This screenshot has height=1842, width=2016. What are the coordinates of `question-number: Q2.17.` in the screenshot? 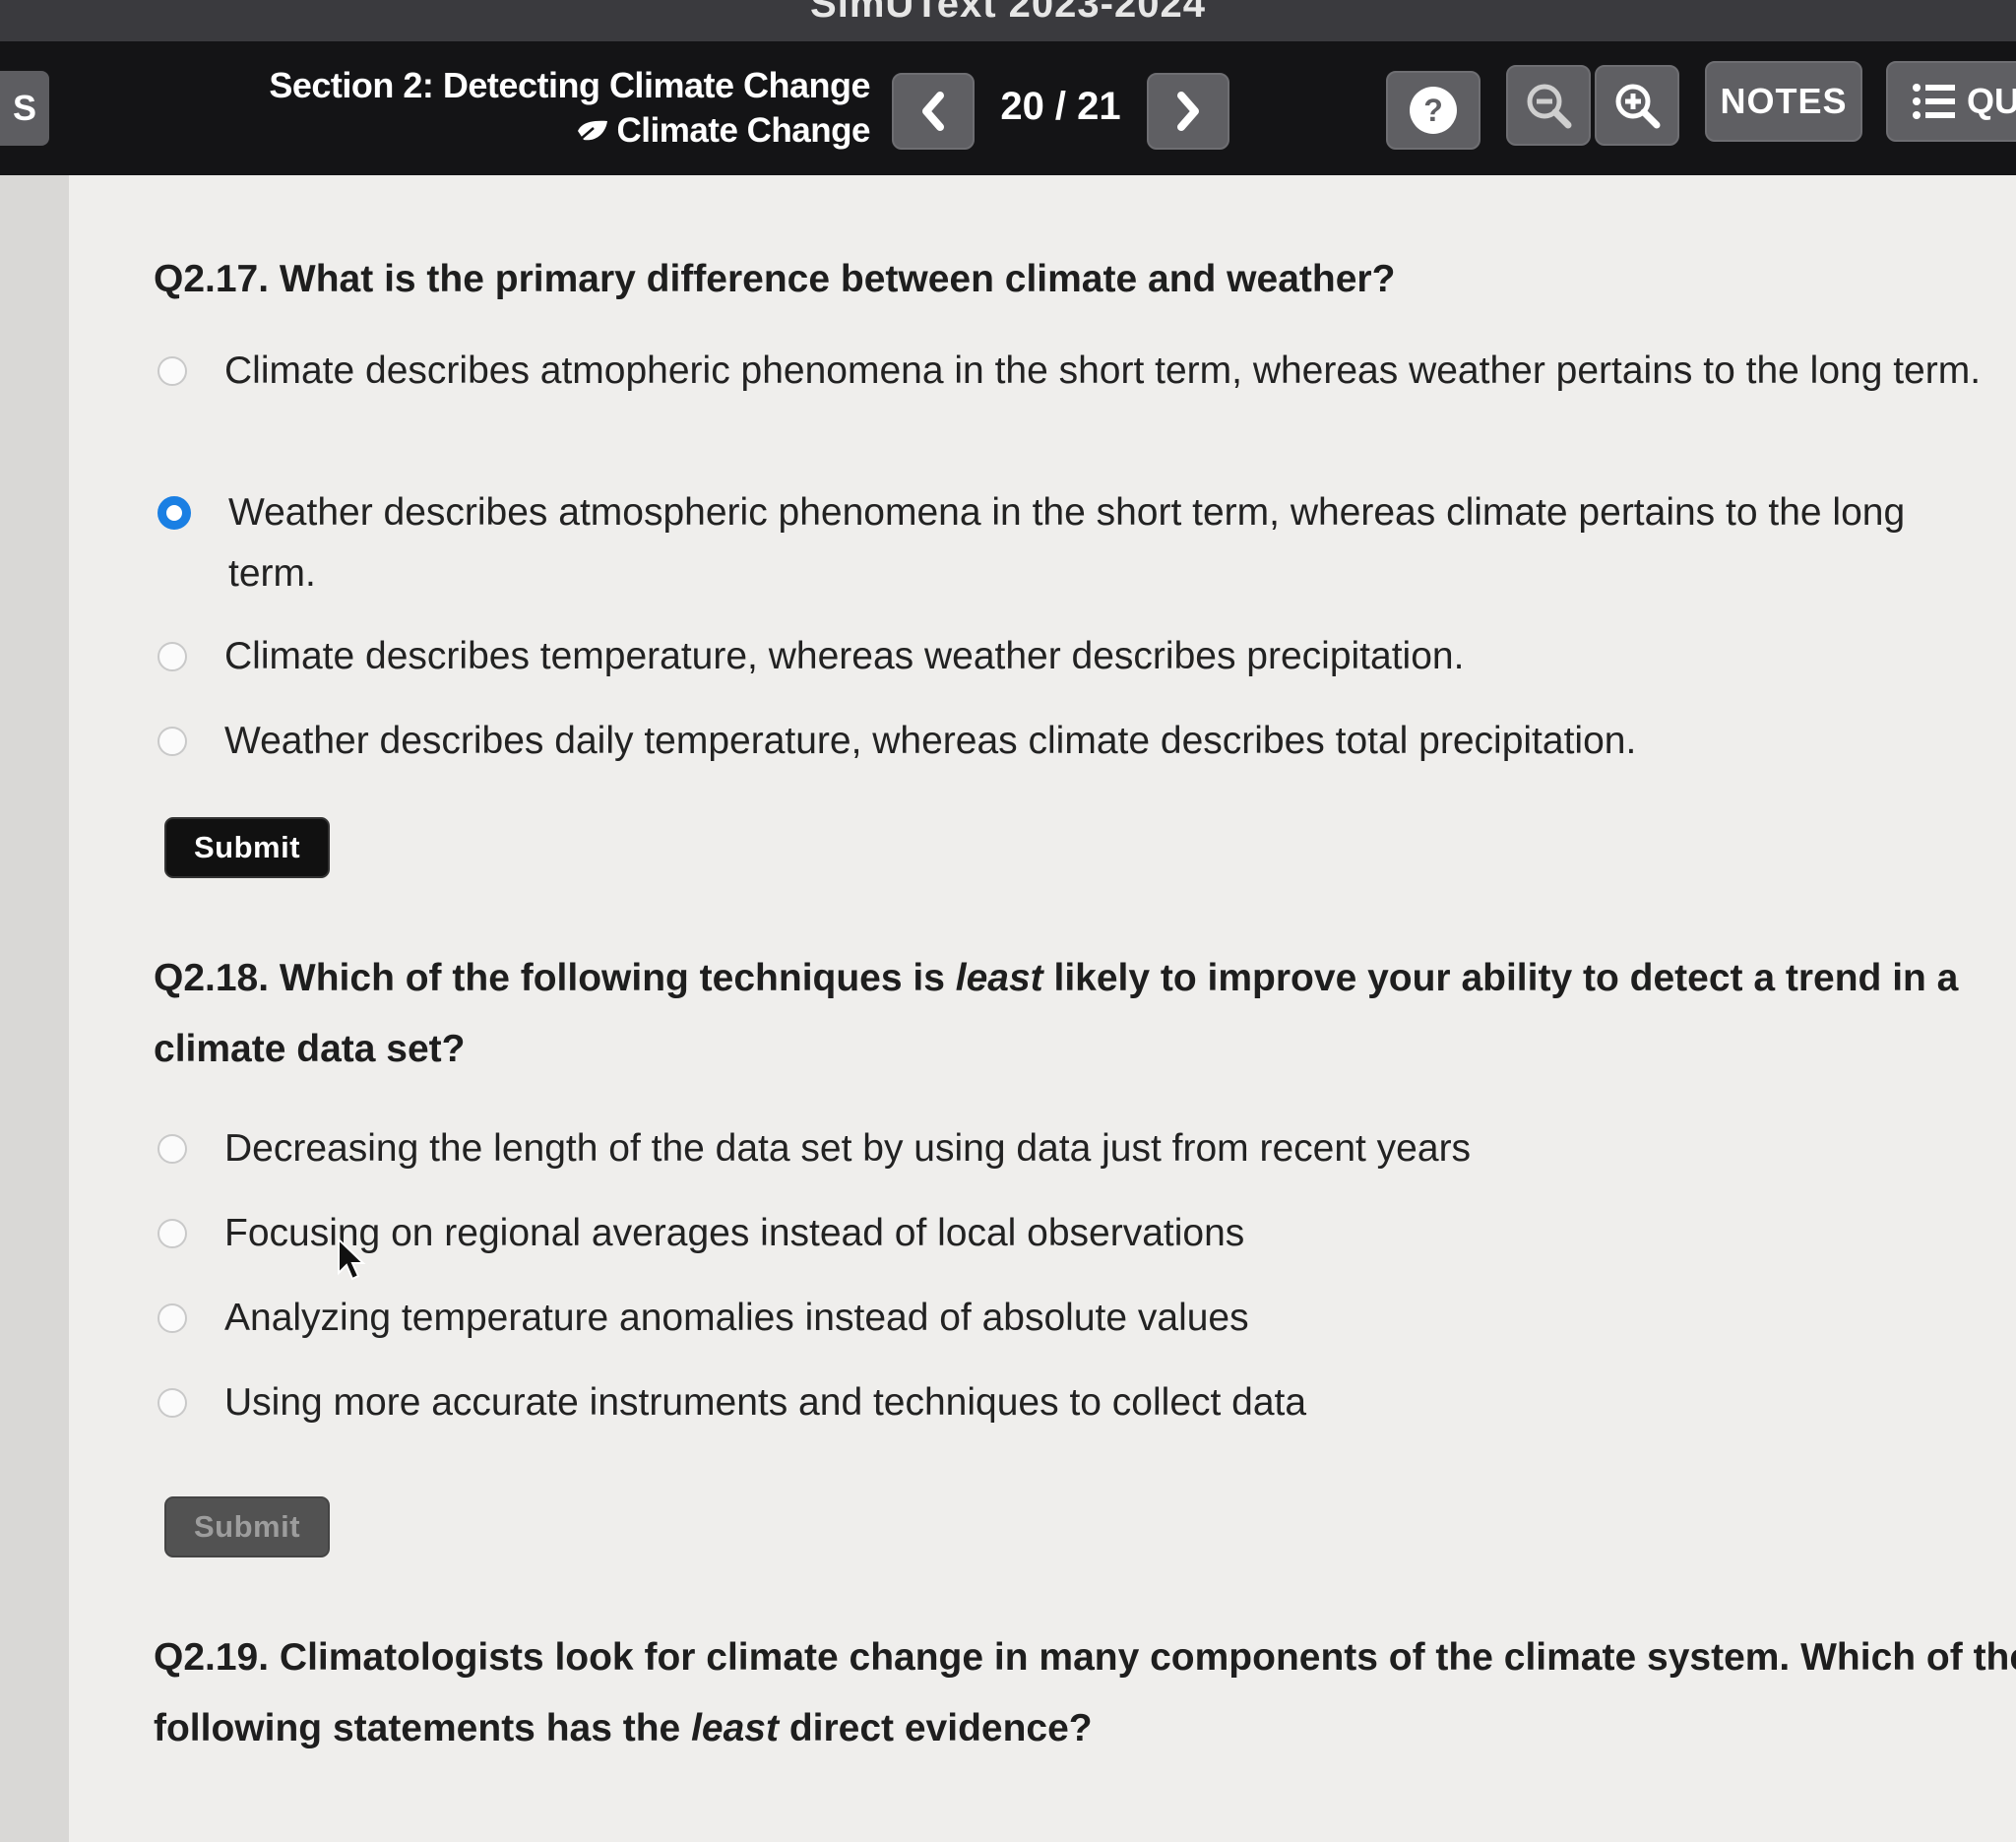 It's located at (217, 279).